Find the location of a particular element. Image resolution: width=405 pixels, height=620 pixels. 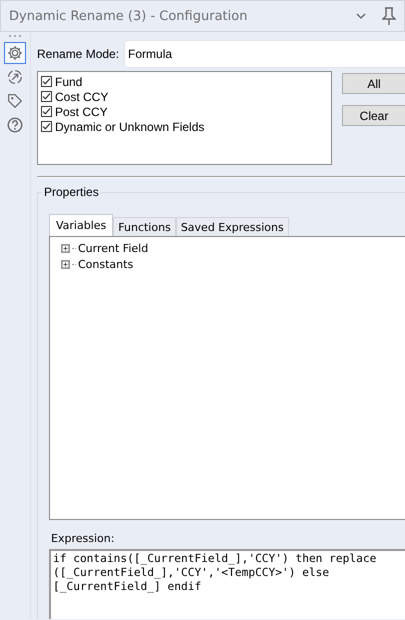

gear-icon is located at coordinates (15, 53).